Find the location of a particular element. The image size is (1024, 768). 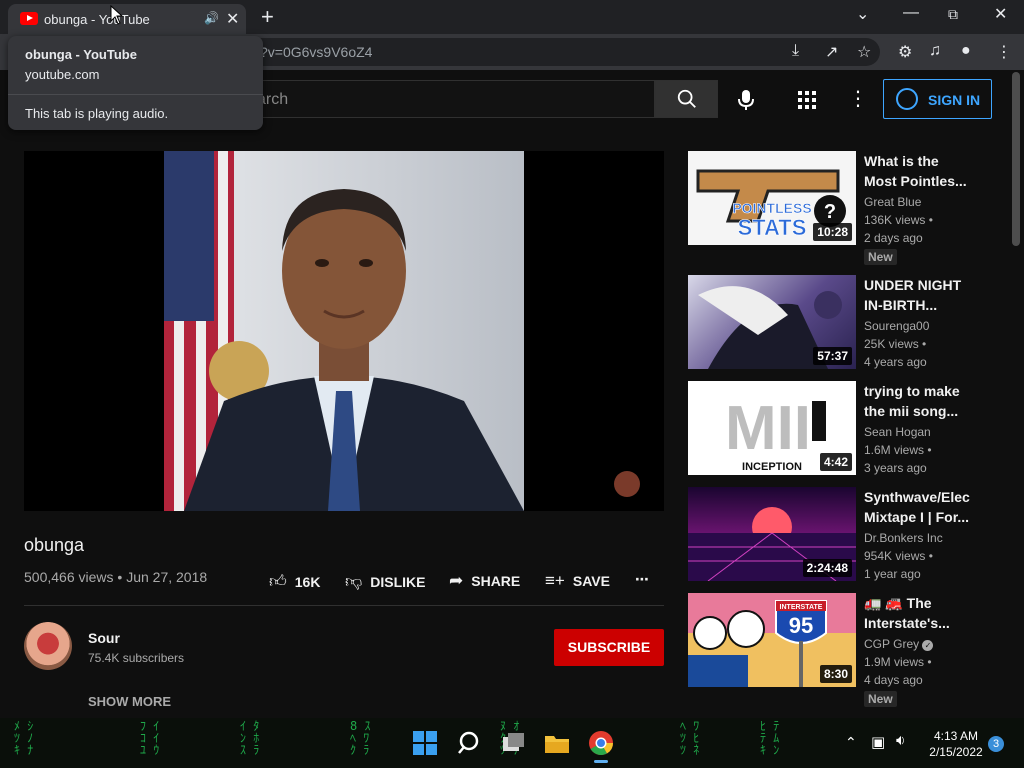

video-thumbnail: 57:37 is located at coordinates (772, 322).